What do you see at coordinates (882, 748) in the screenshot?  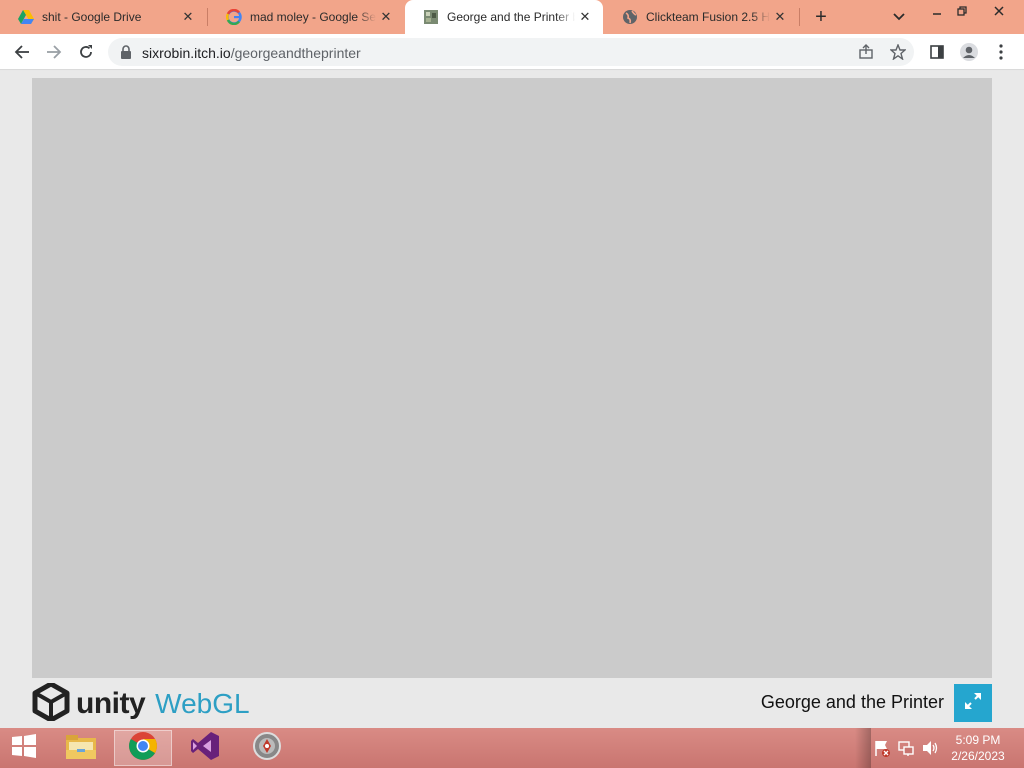 I see `action-center-flag-icon` at bounding box center [882, 748].